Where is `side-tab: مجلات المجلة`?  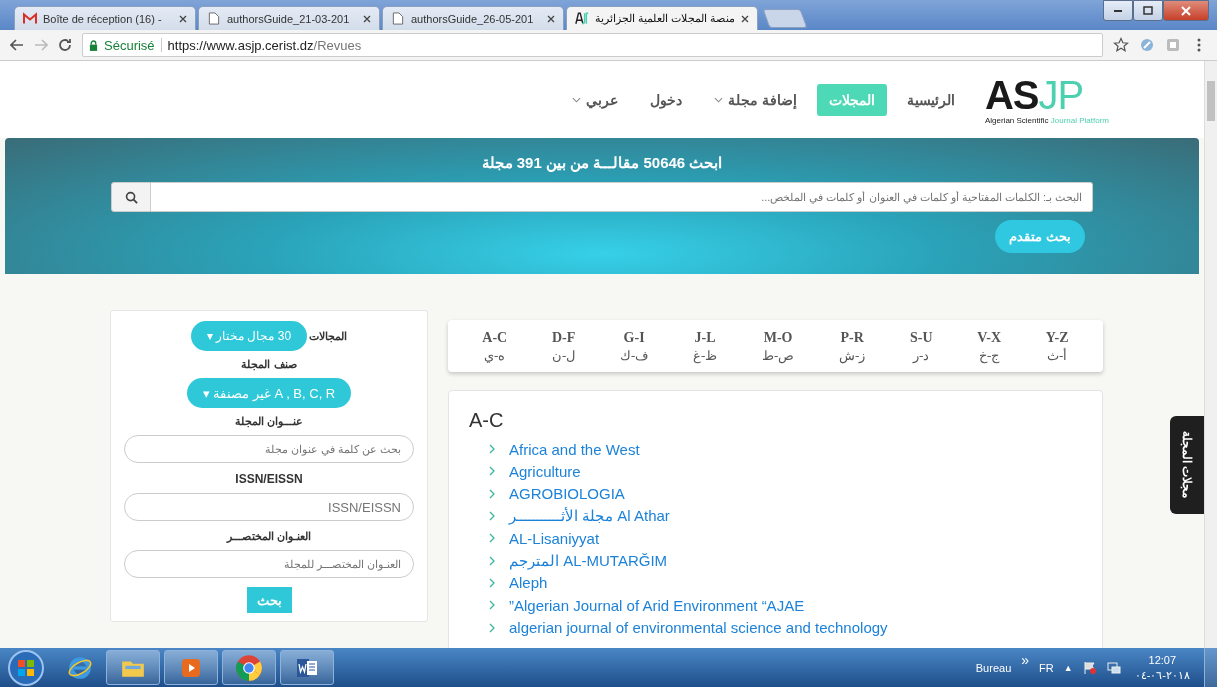 side-tab: مجلات المجلة is located at coordinates (1187, 465).